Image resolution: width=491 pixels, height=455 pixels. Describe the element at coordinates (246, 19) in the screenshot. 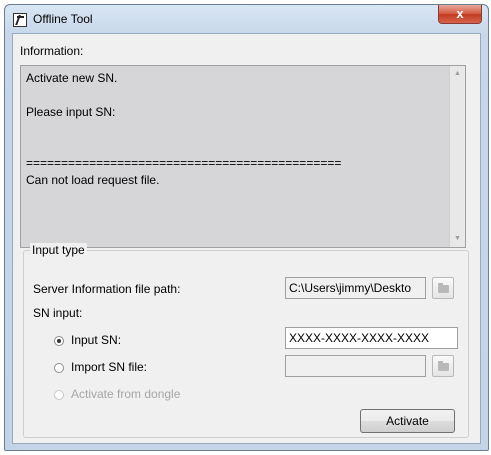

I see `title-bar: Offline Tool x` at that location.